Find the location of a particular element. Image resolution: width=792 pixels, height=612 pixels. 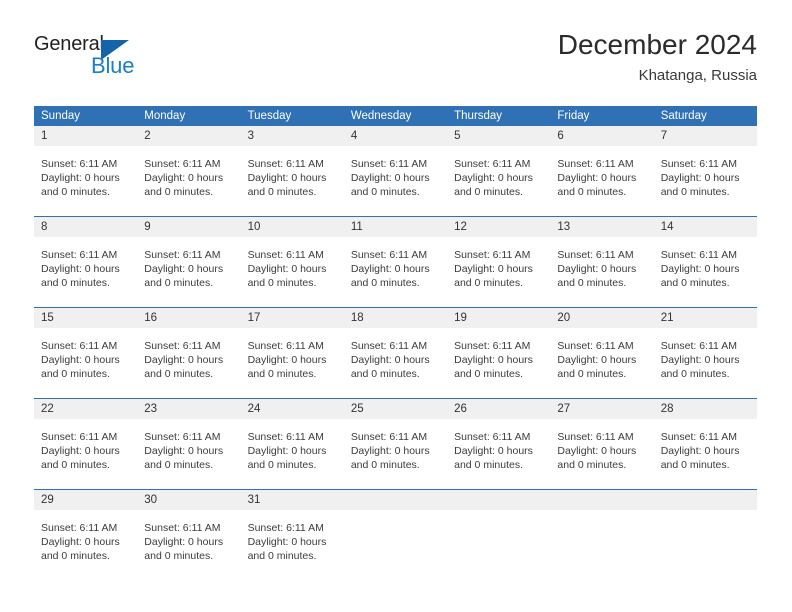

day-number: 3 is located at coordinates (292, 136).